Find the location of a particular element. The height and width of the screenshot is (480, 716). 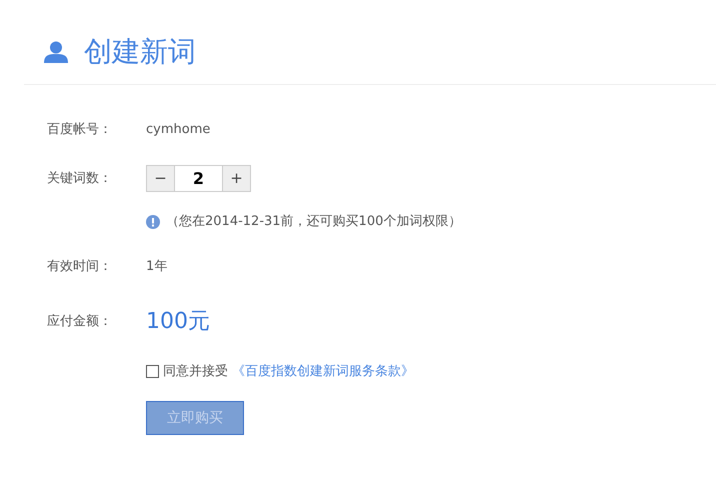

notice-text: （您在2014-12-31前，还可购买100个加词权限） is located at coordinates (314, 222).